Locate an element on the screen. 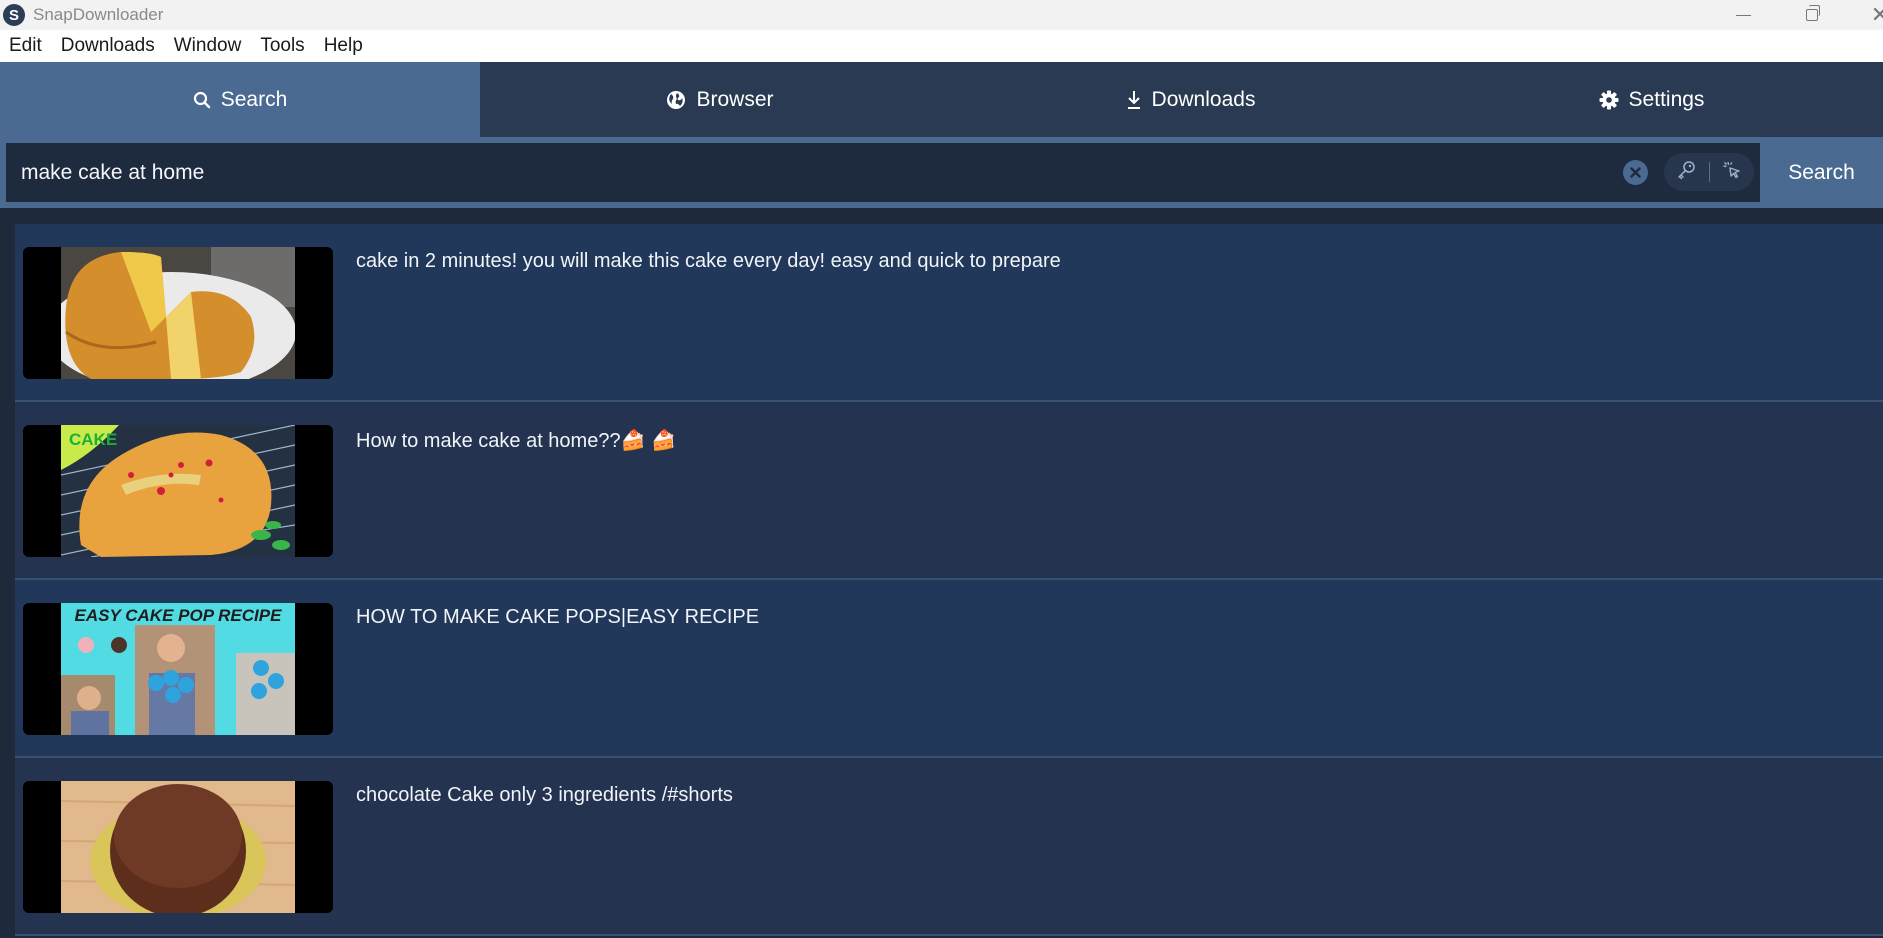 Image resolution: width=1883 pixels, height=938 pixels. menu-edit: Edit is located at coordinates (25, 46).